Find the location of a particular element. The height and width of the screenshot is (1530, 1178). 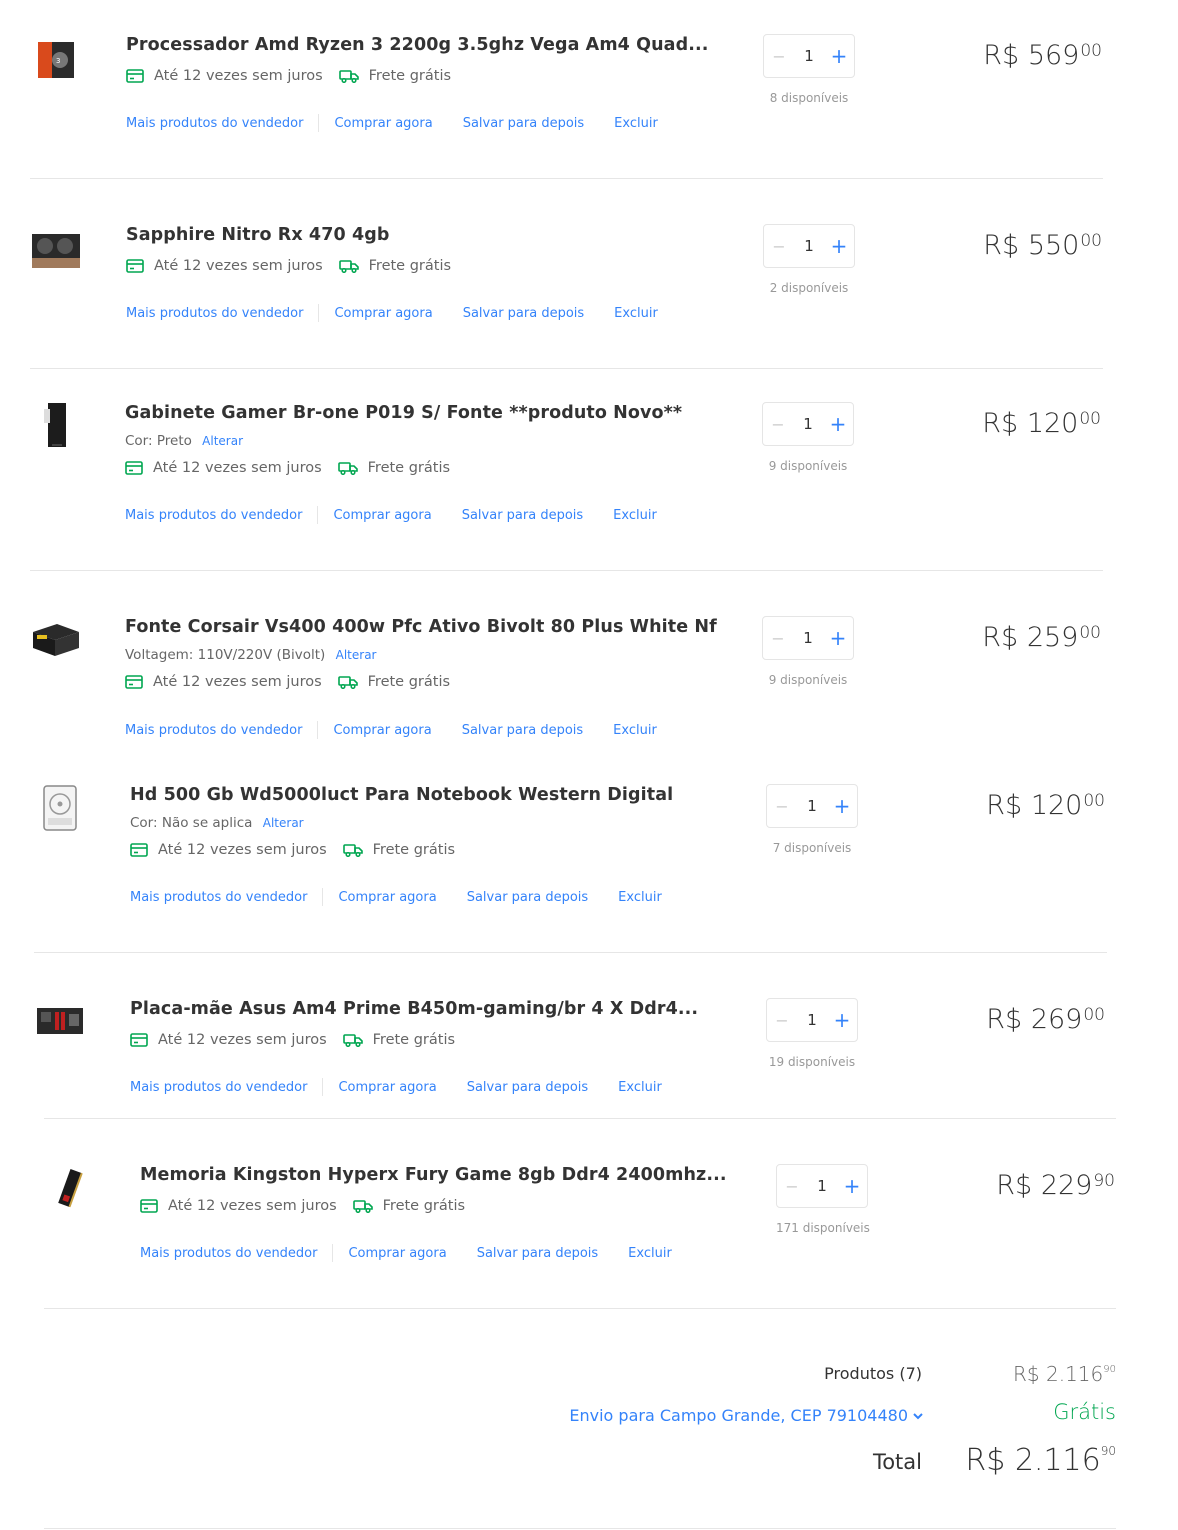

price-cents: 00 is located at coordinates (1091, 51).